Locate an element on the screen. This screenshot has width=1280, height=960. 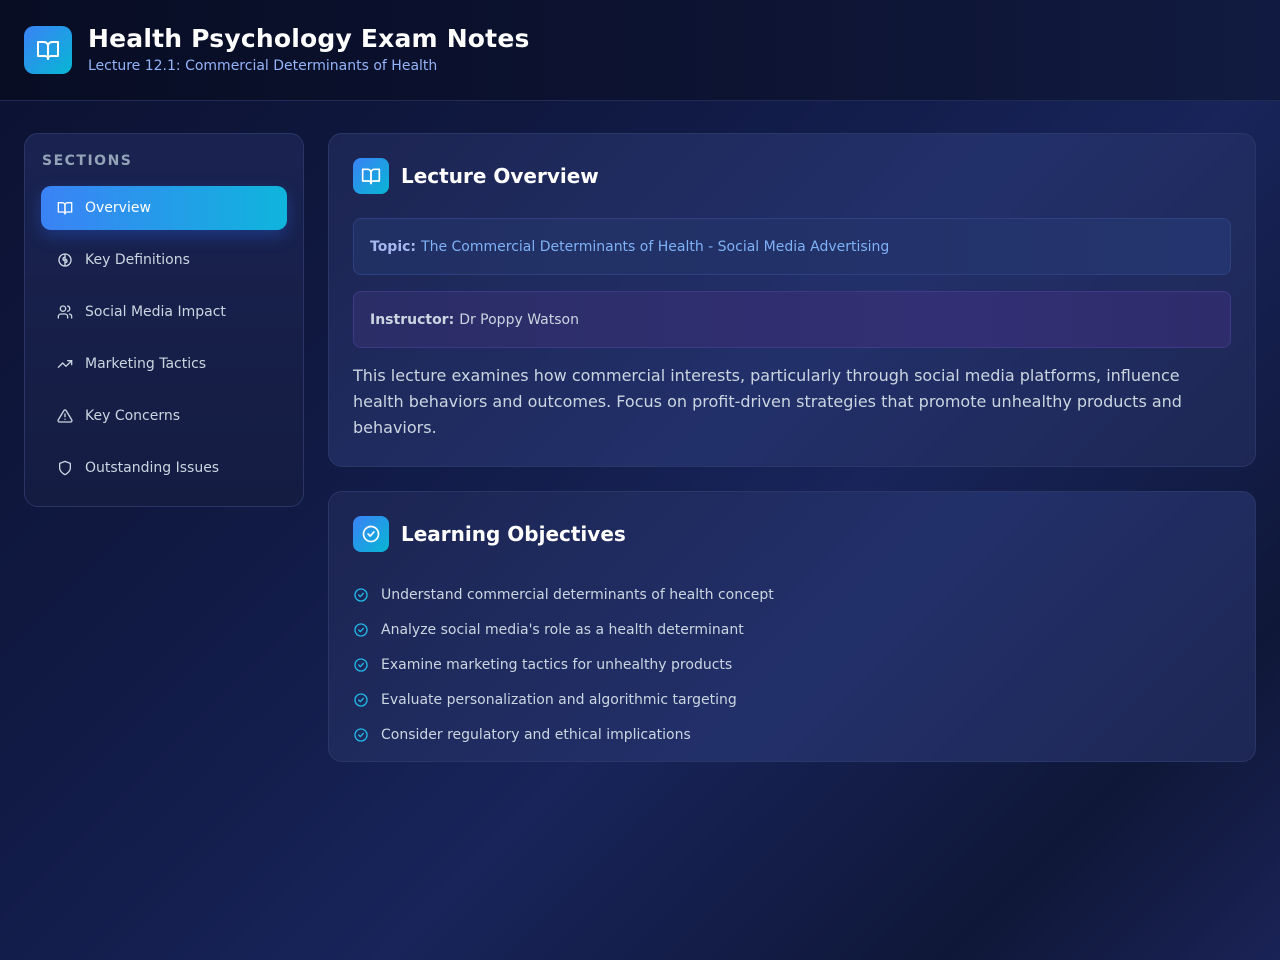
instructor-value: Dr Poppy Watson is located at coordinates (519, 319).